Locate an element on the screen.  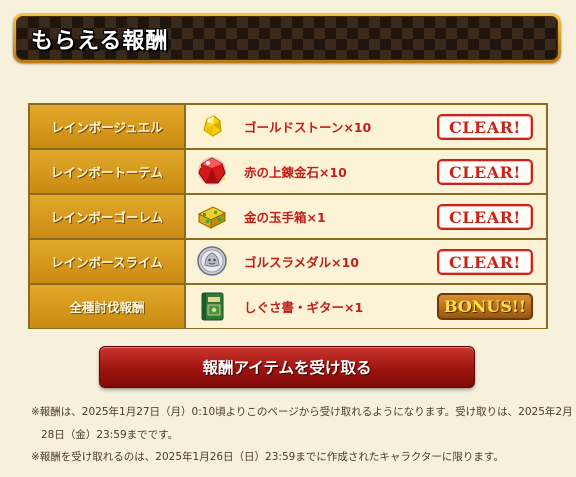
reward-item-cell: 金の玉手箱×1 CLEAR! is located at coordinates (366, 216).